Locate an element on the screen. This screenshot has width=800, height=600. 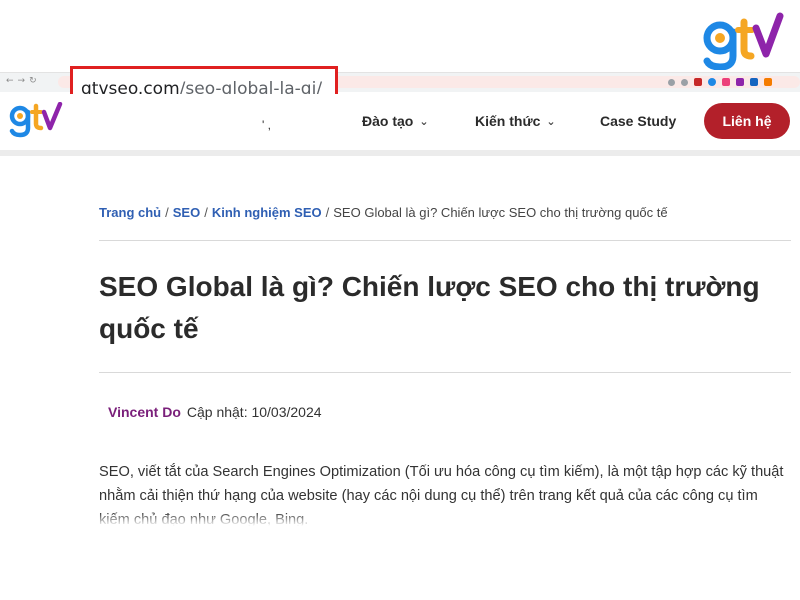
browser-nav-icons: ←→↻ is located at coordinates (23, 81).